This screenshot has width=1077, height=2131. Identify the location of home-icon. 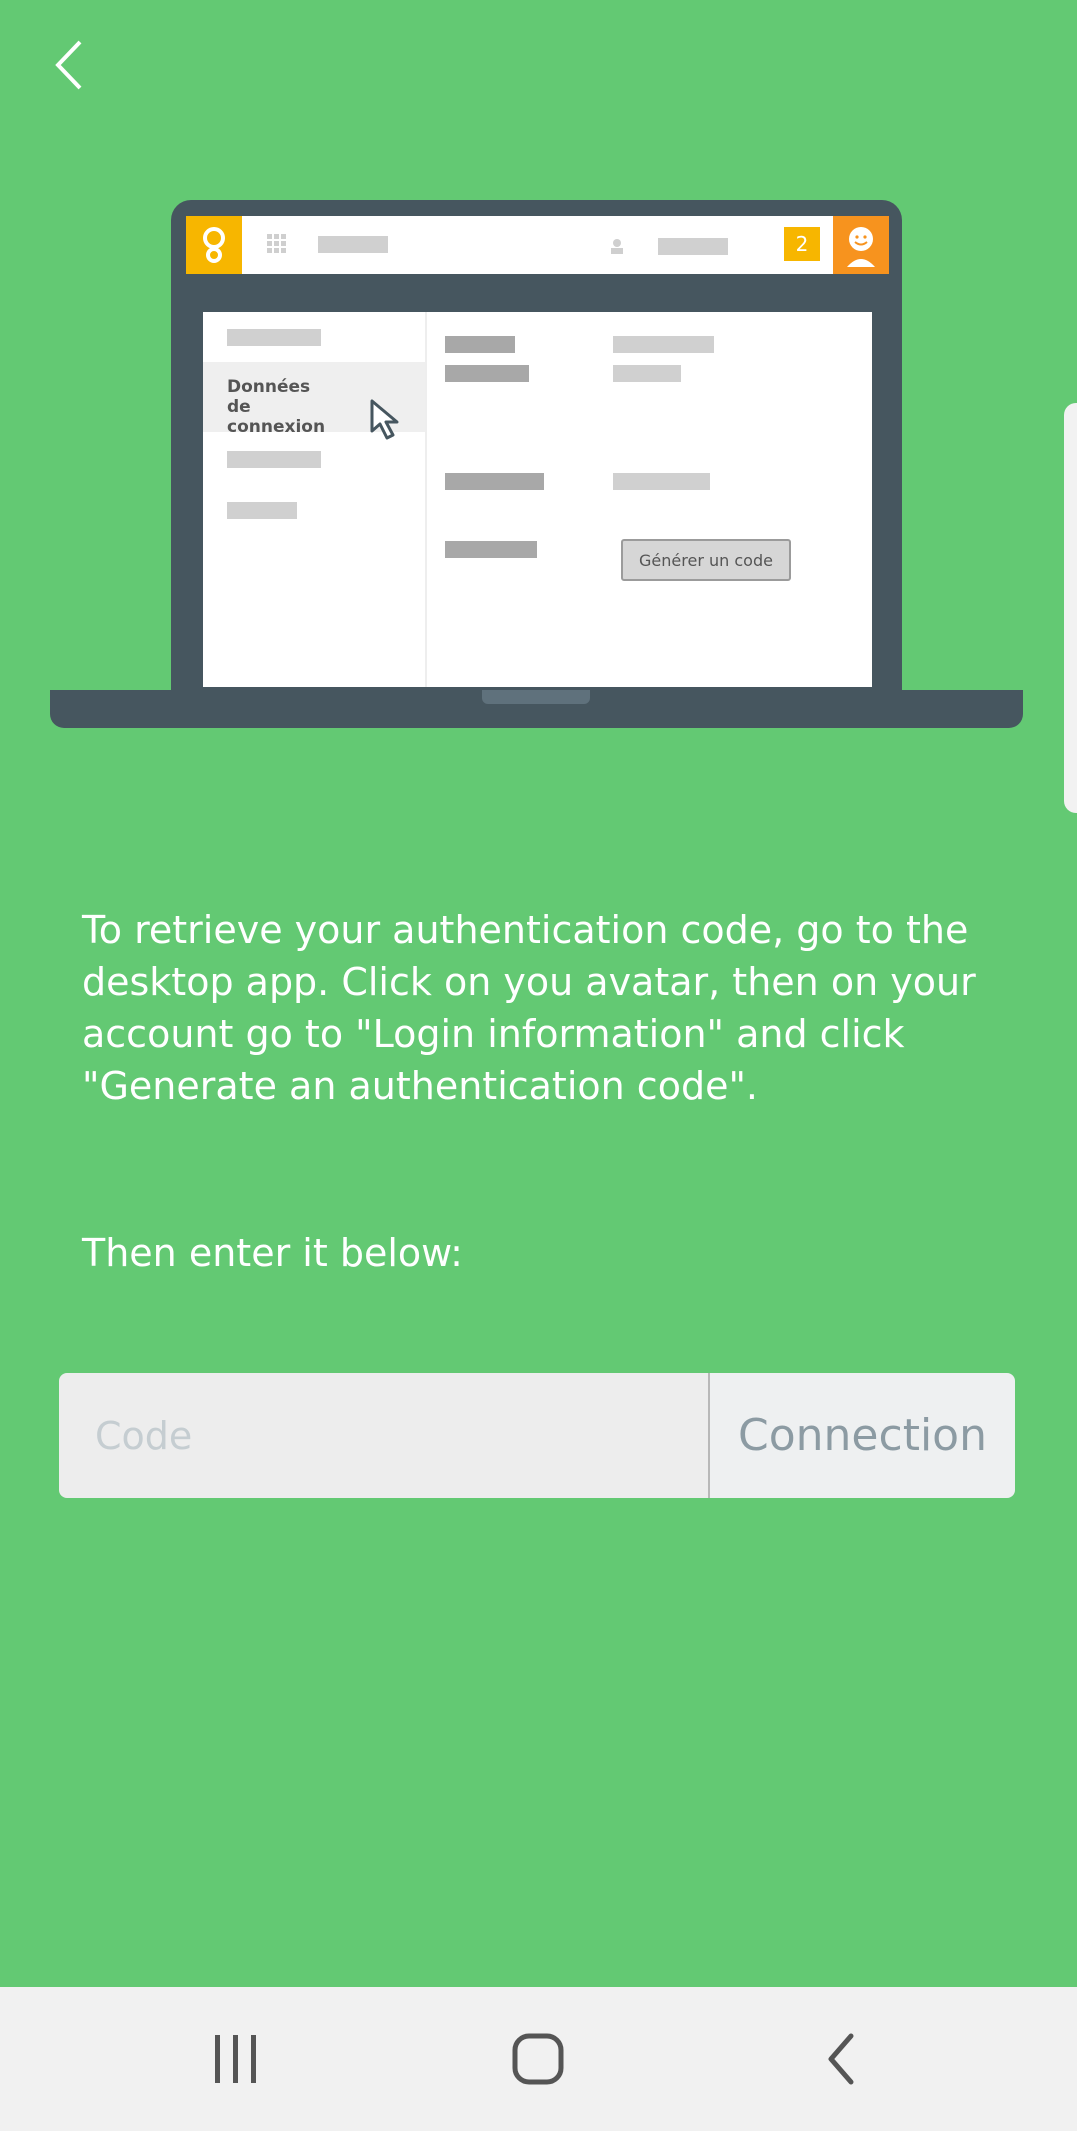
(538, 2059).